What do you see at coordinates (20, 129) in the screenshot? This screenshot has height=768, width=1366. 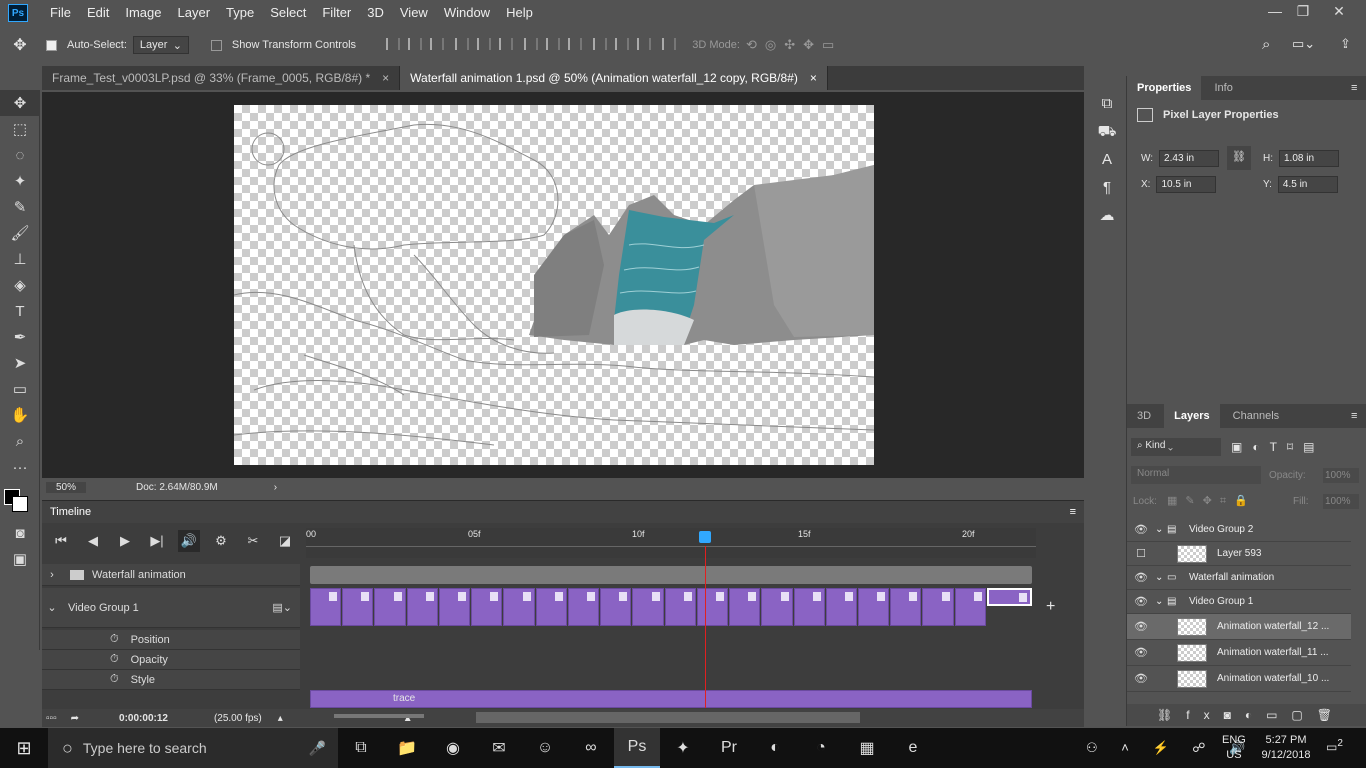 I see `marquee-tool-icon: ⬚` at bounding box center [20, 129].